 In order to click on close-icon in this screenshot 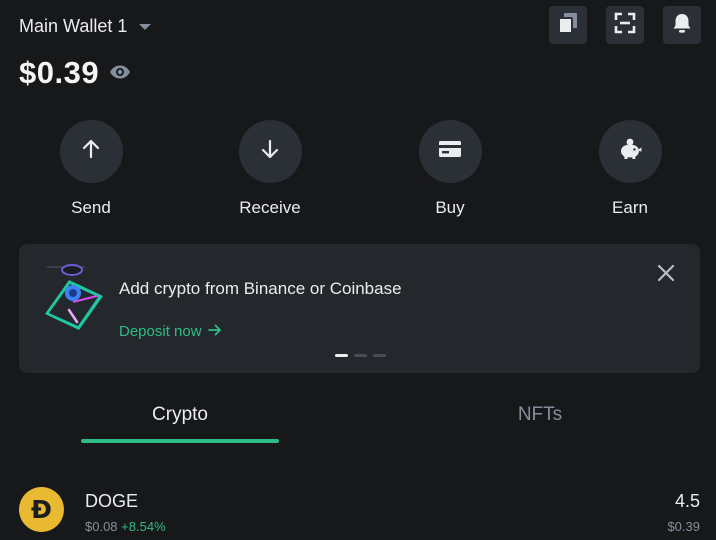, I will do `click(666, 275)`.